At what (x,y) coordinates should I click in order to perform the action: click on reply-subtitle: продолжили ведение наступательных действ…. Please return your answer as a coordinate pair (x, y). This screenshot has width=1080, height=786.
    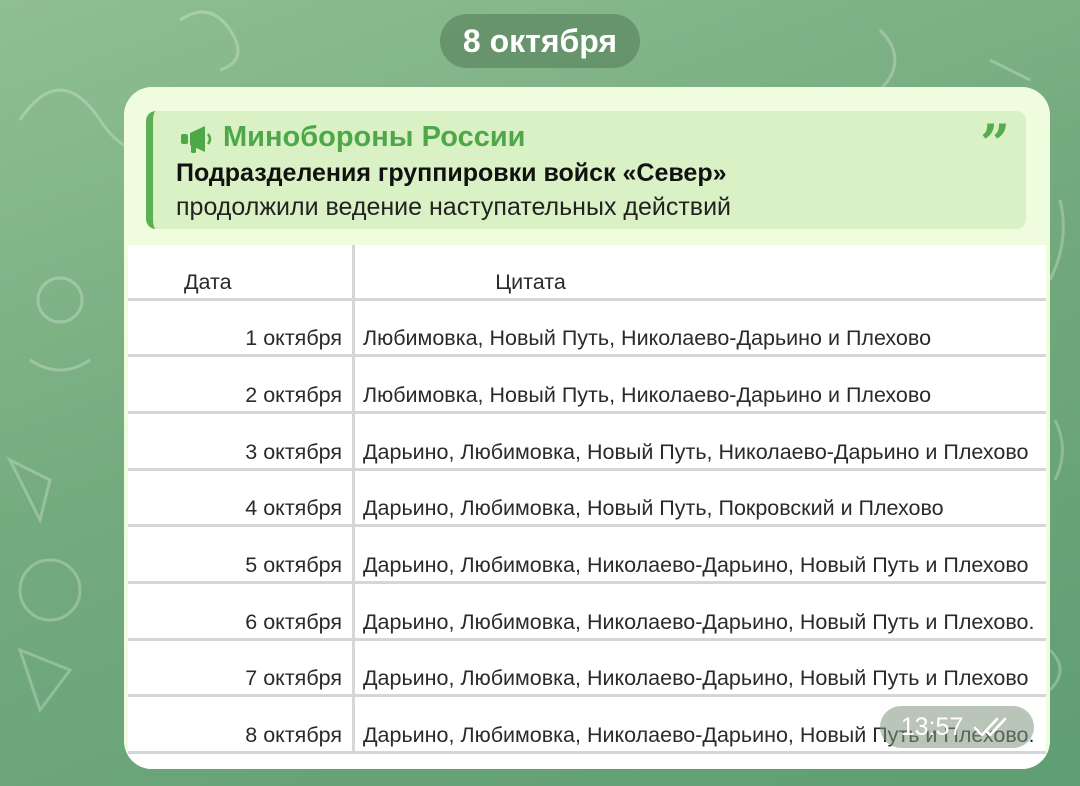
    Looking at the image, I should click on (454, 207).